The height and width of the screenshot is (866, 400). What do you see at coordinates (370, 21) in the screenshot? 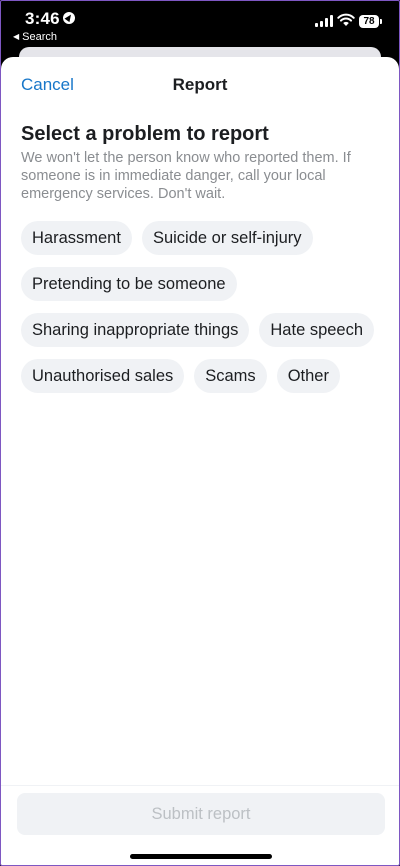
I see `battery-icon: 78` at bounding box center [370, 21].